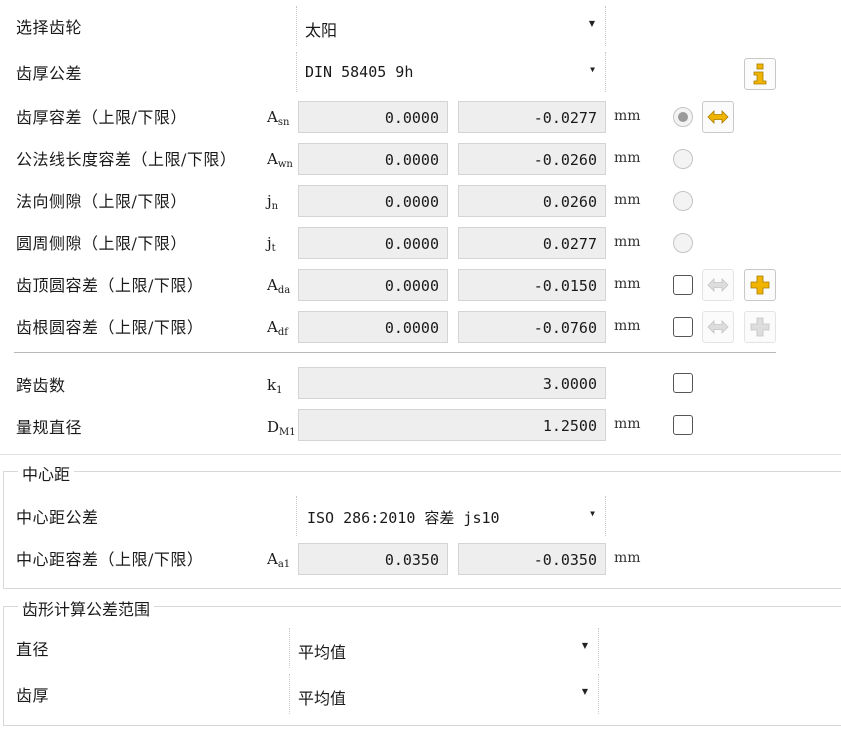 This screenshot has width=841, height=733. What do you see at coordinates (395, 352) in the screenshot?
I see `separator` at bounding box center [395, 352].